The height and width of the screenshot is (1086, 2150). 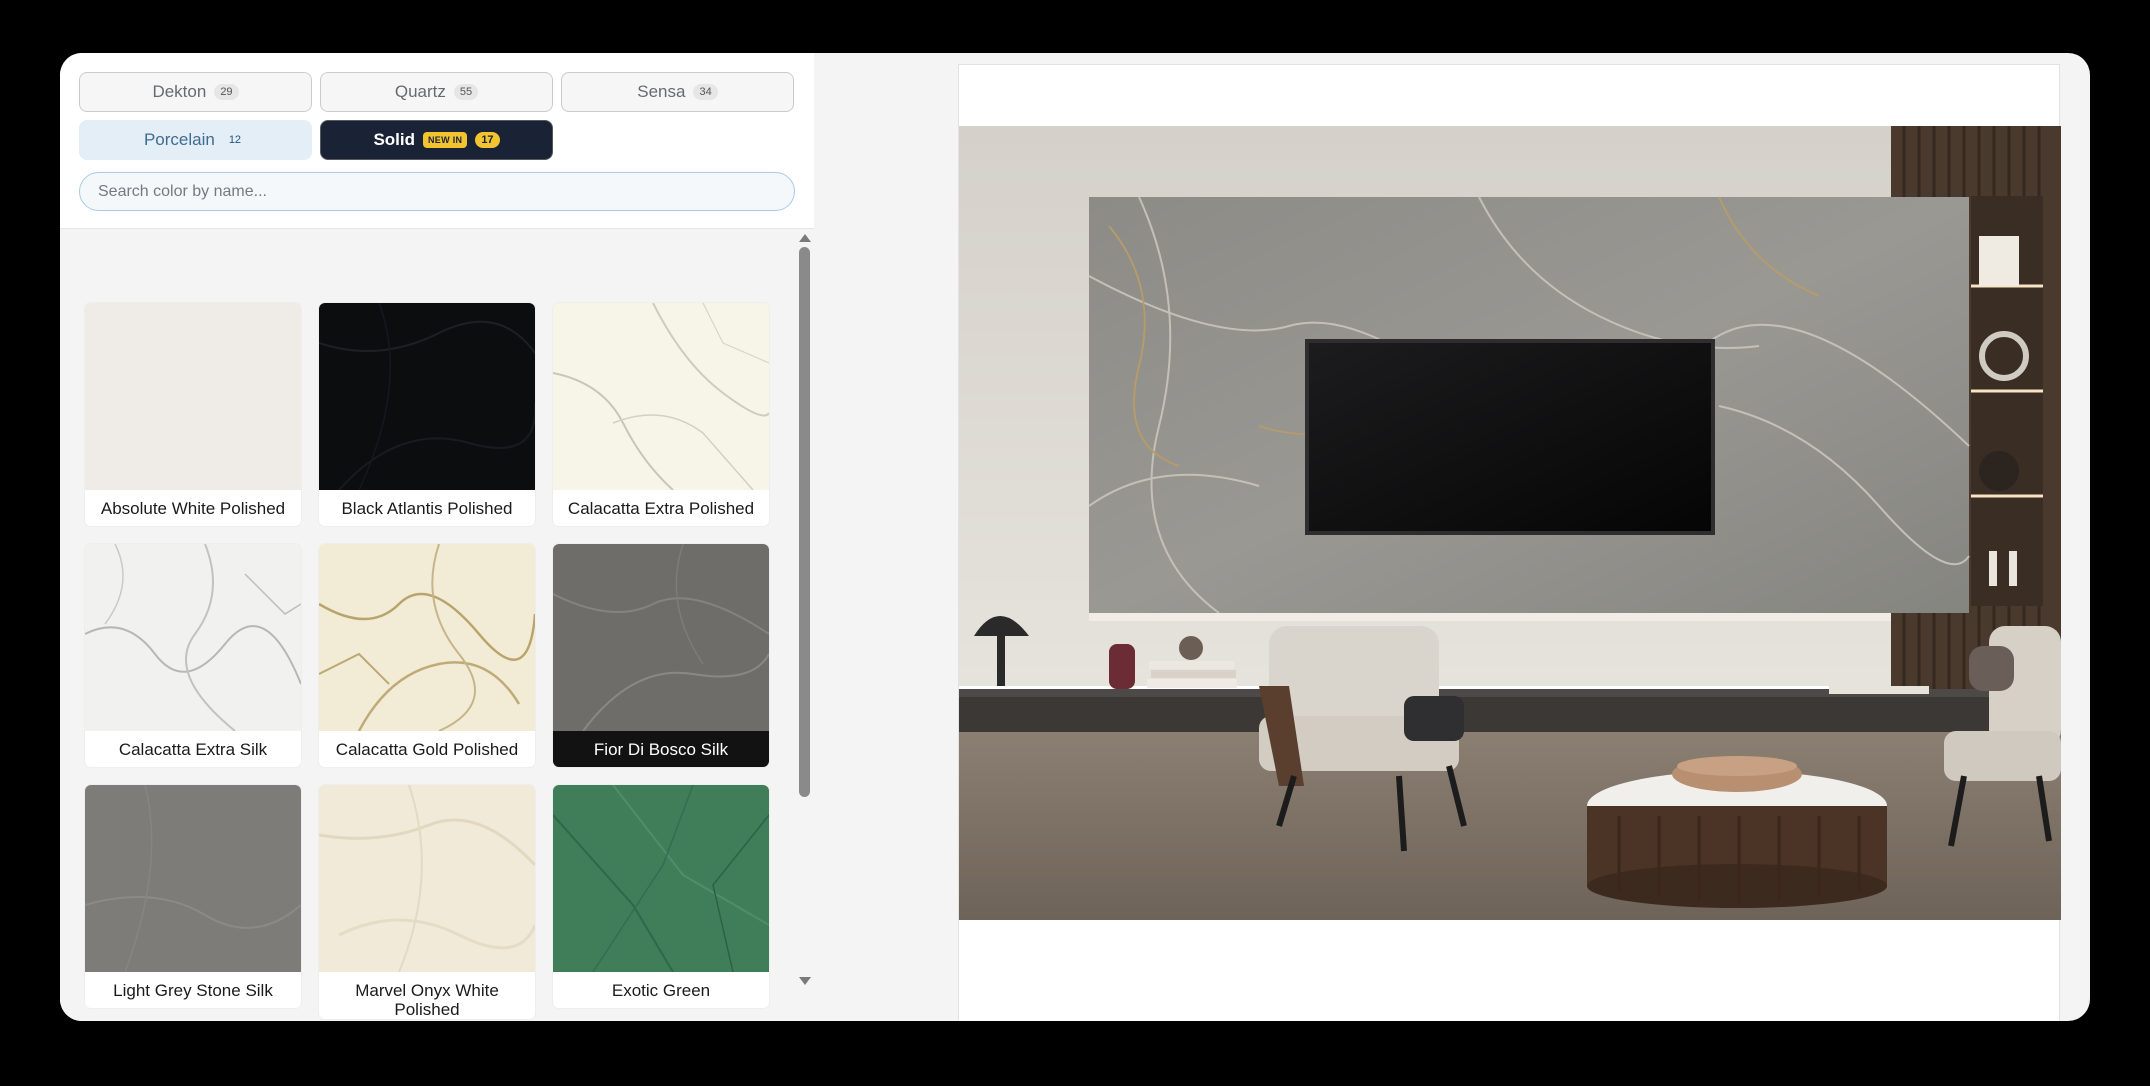 What do you see at coordinates (805, 981) in the screenshot?
I see `scroll-down-arrow-icon` at bounding box center [805, 981].